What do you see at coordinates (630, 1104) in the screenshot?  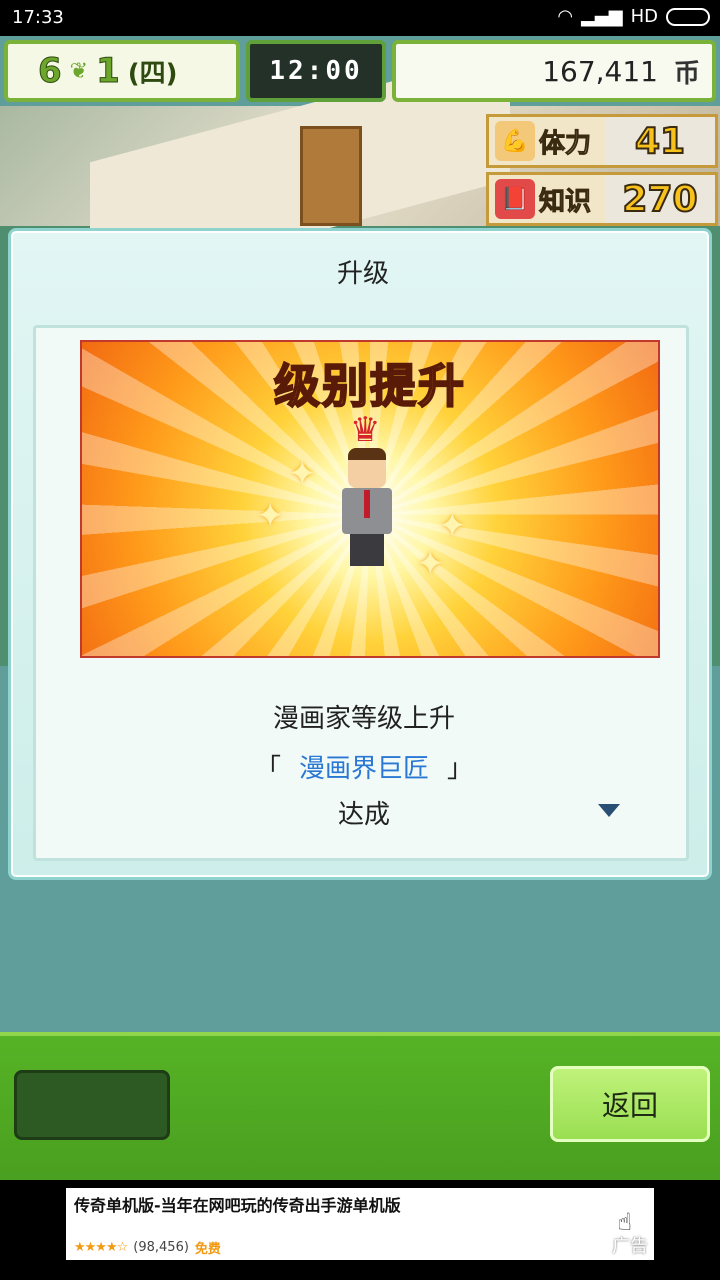 I see `back-button: 返回` at bounding box center [630, 1104].